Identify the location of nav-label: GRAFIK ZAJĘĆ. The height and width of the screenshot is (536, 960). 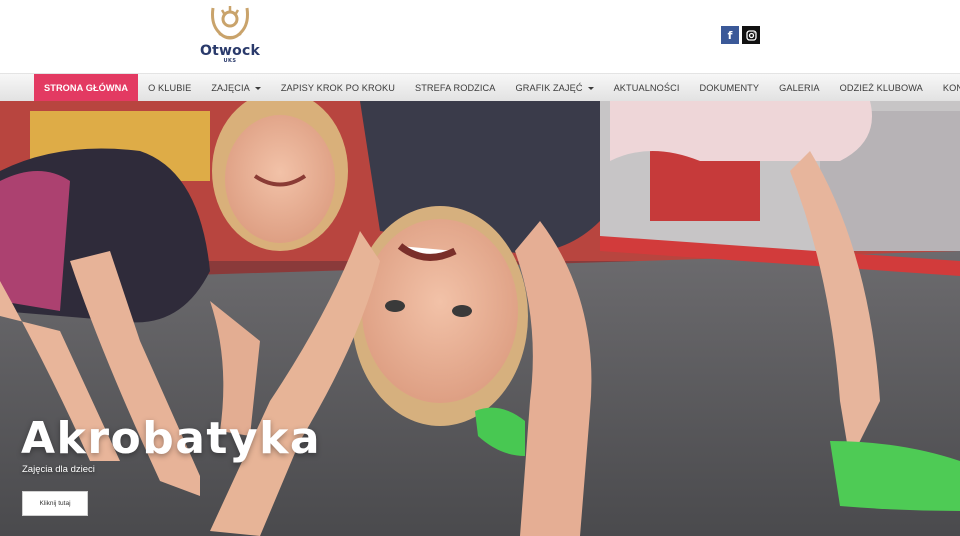
(549, 88).